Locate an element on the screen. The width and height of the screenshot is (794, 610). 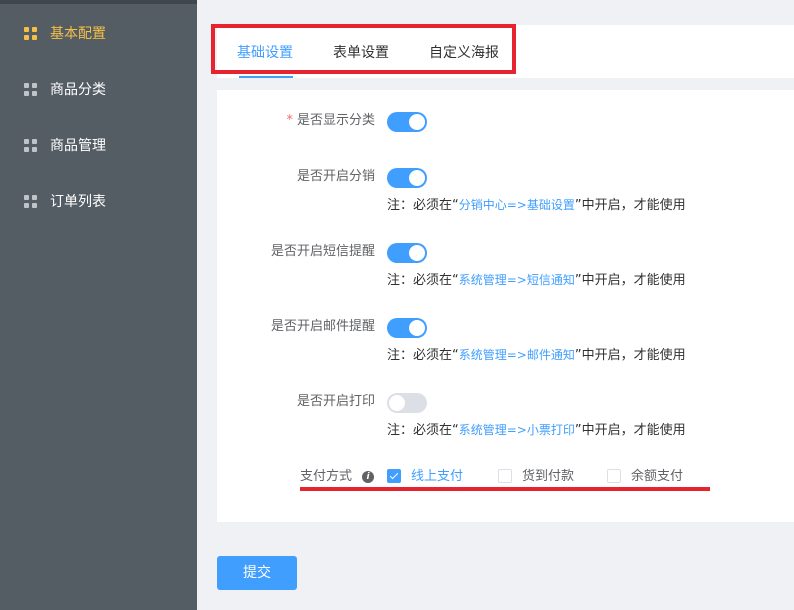
sidebar-item-order-list: 订单列表 is located at coordinates (98, 202).